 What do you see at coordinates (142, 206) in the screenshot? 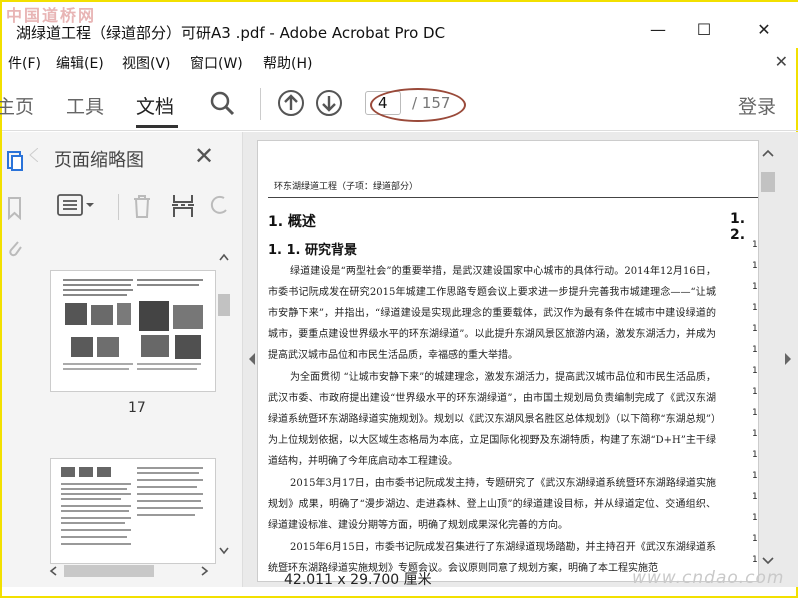
I see `trash-icon` at bounding box center [142, 206].